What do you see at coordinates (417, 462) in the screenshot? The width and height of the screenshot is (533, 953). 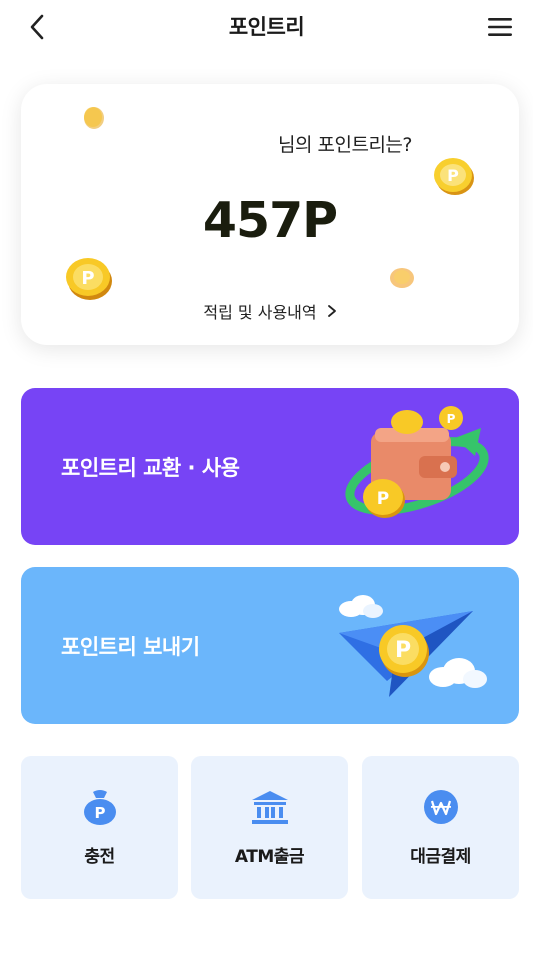 I see `wallet-coins-illustration: P P` at bounding box center [417, 462].